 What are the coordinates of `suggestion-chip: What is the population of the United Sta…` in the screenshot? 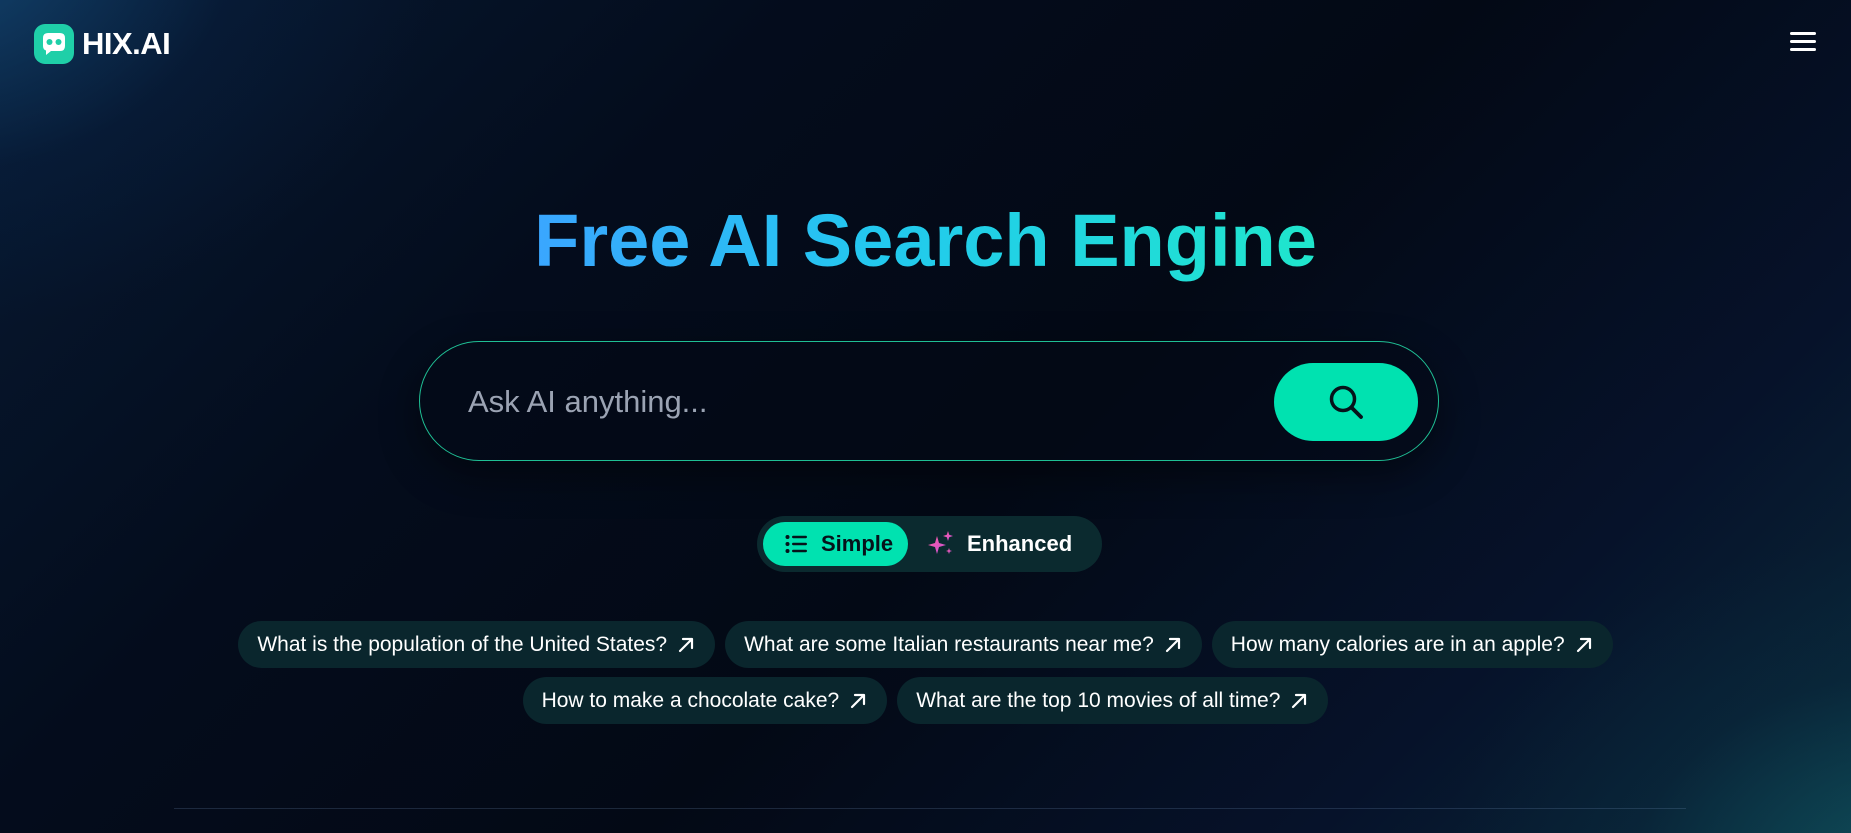 It's located at (477, 644).